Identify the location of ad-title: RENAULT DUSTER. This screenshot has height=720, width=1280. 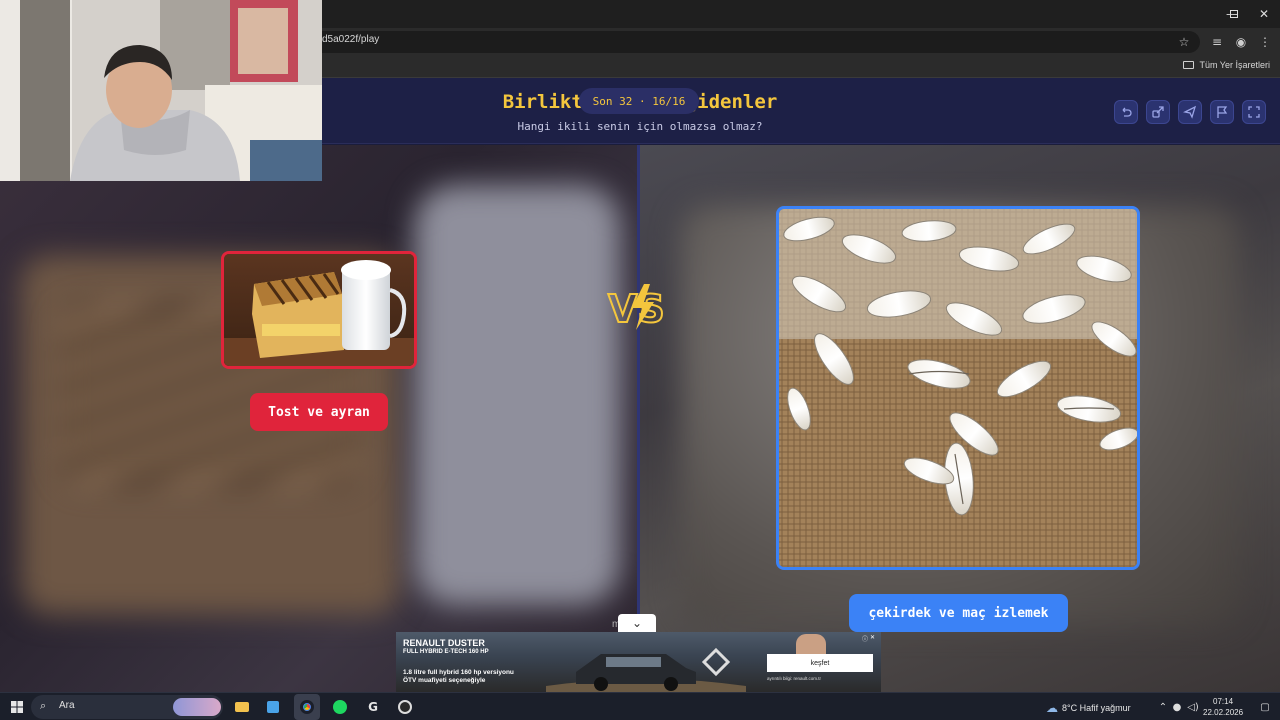
(444, 643).